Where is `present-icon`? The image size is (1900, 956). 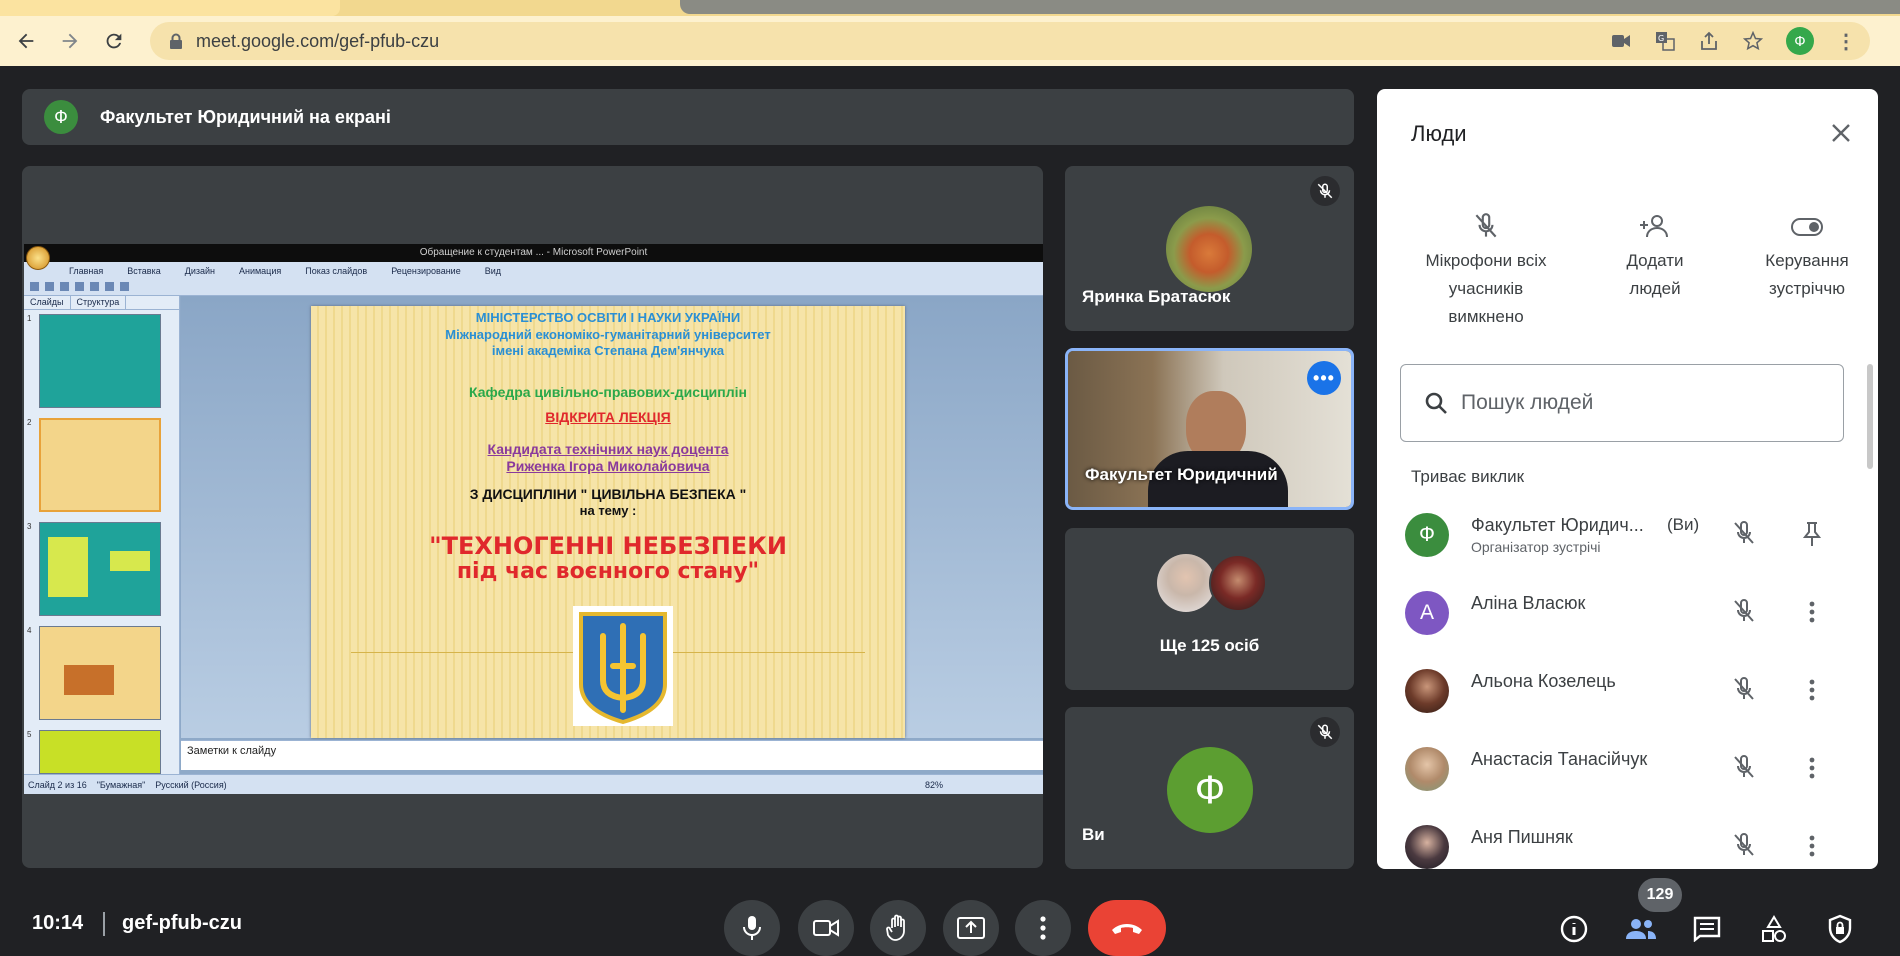
present-icon is located at coordinates (971, 928).